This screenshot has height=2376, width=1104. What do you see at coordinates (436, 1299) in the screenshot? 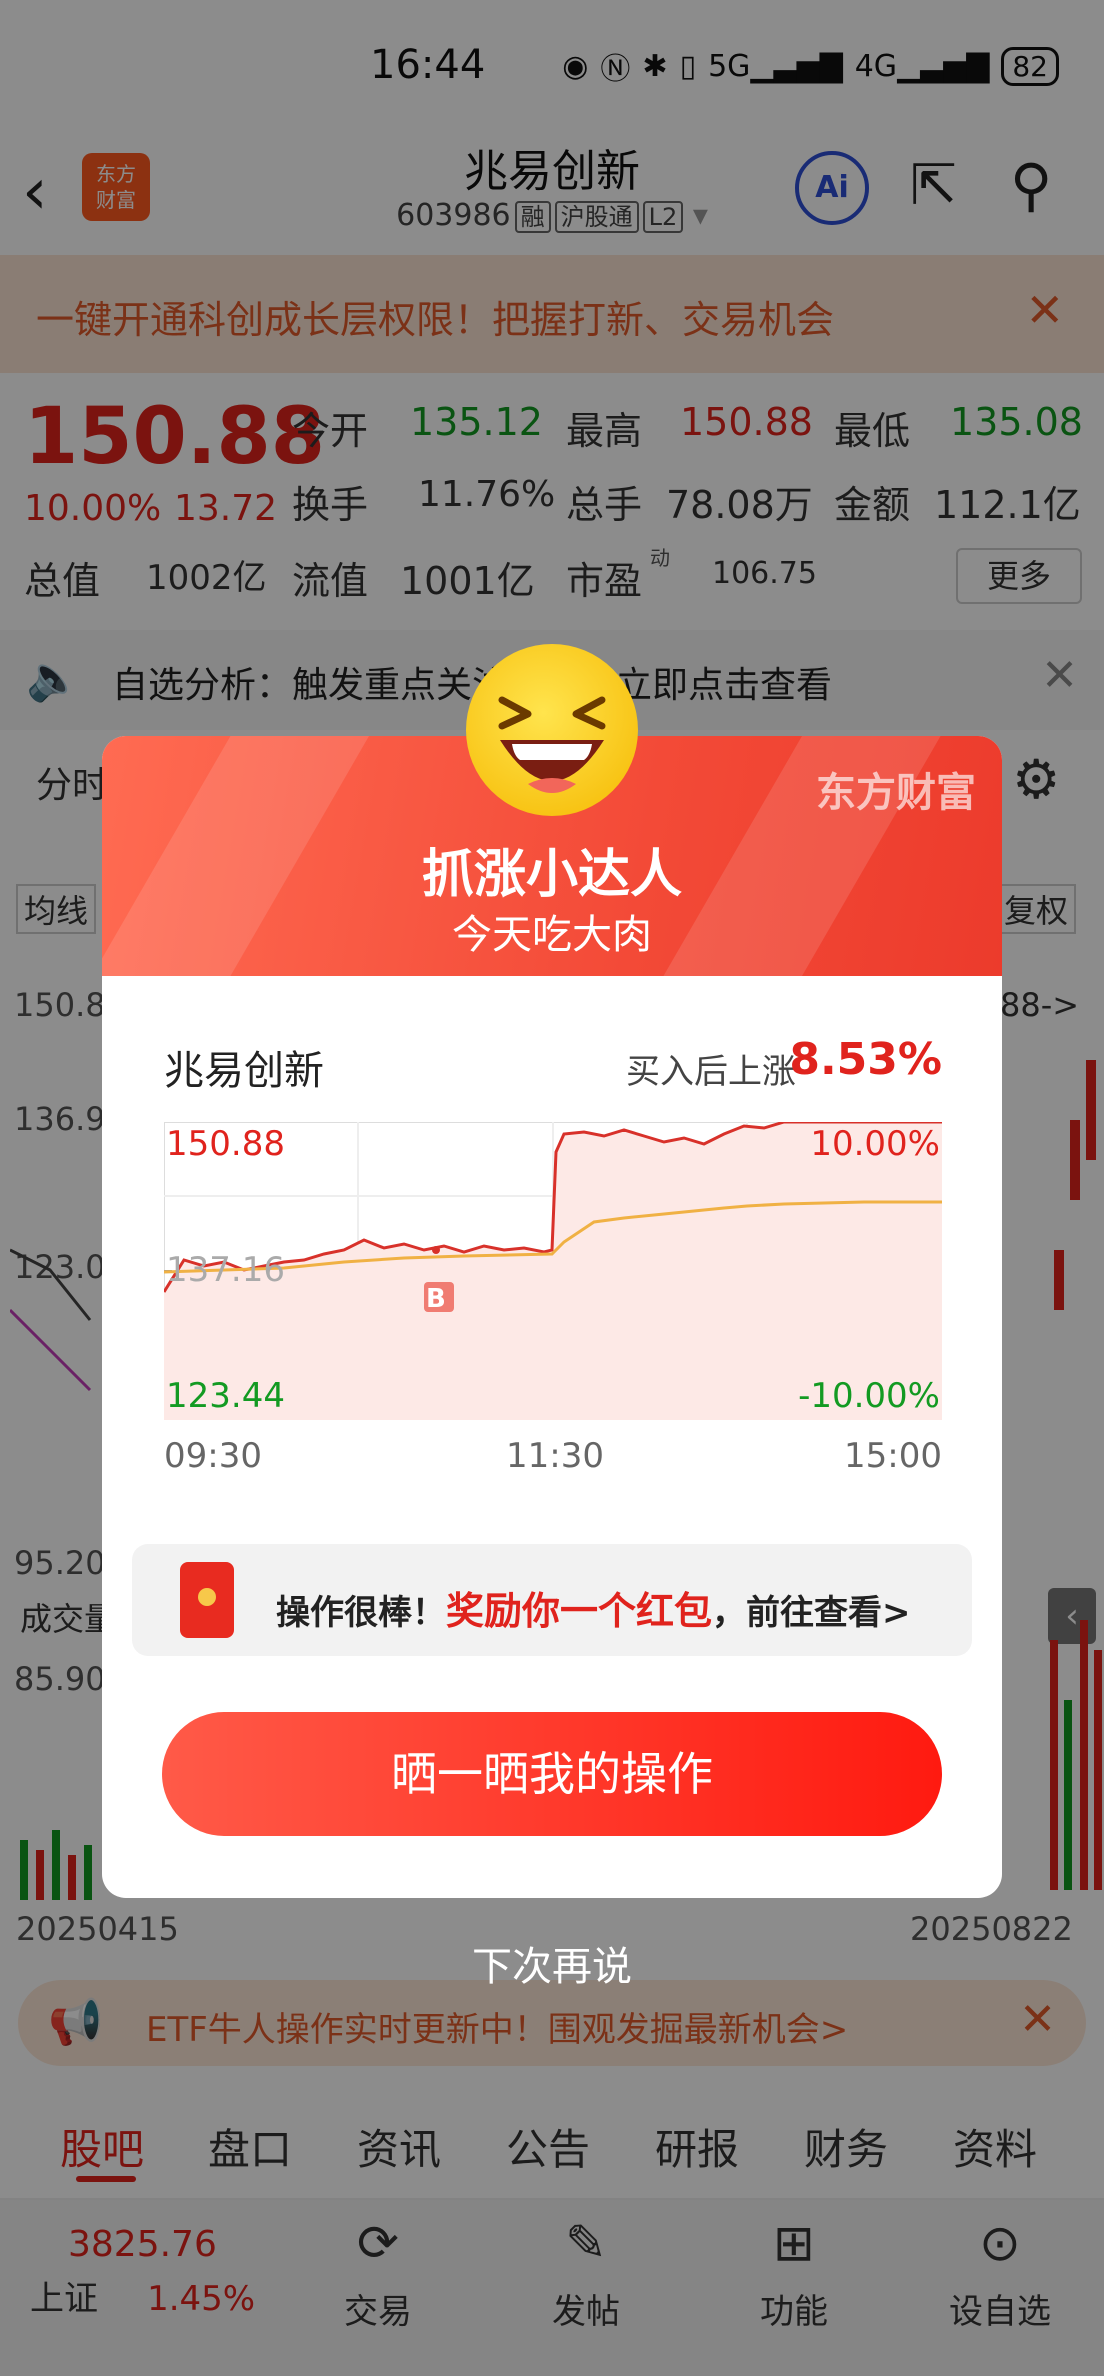
I see `buy-marker: B` at bounding box center [436, 1299].